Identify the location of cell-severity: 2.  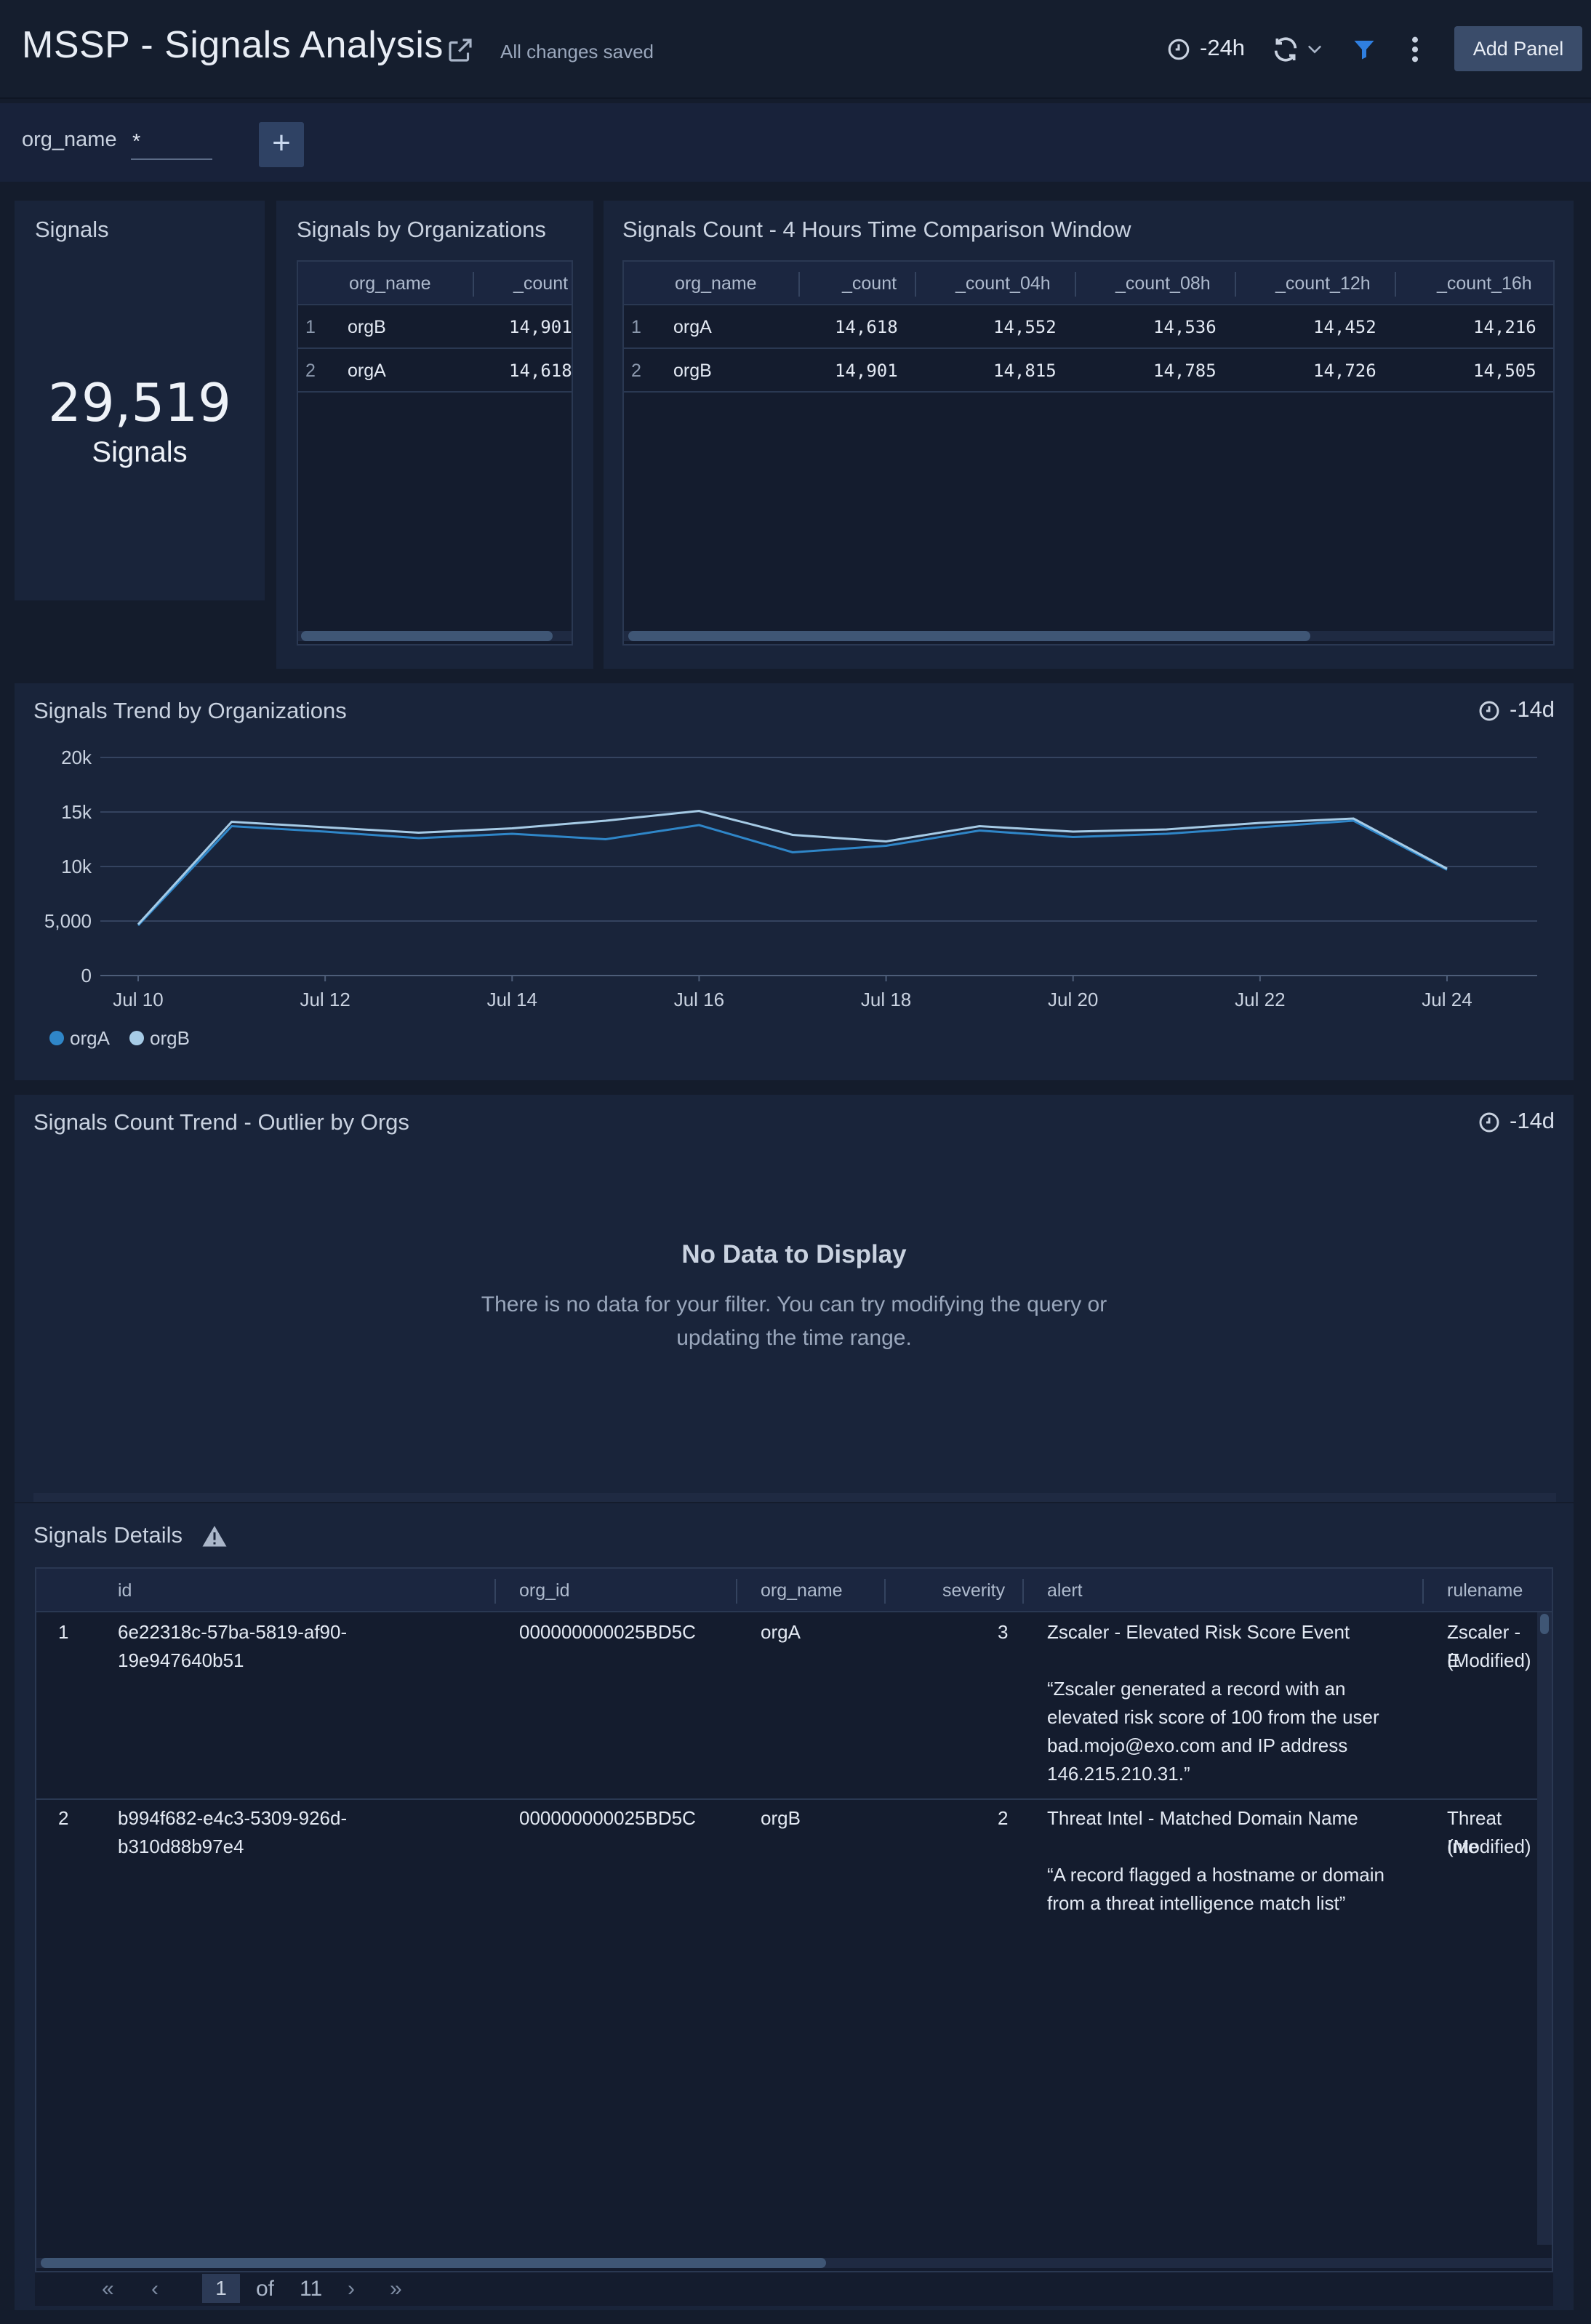
(1003, 1818).